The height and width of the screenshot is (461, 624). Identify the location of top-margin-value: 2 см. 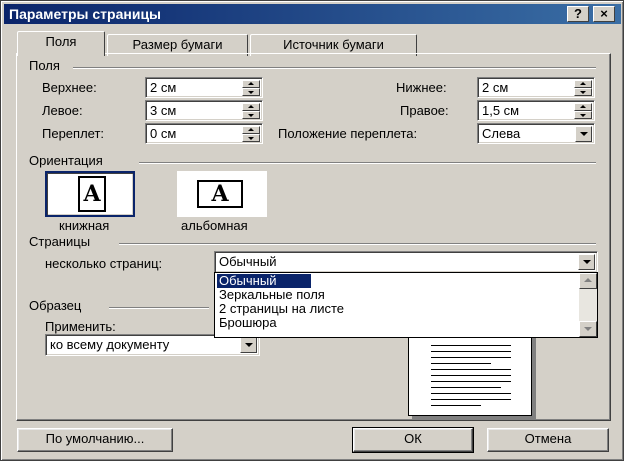
(163, 87).